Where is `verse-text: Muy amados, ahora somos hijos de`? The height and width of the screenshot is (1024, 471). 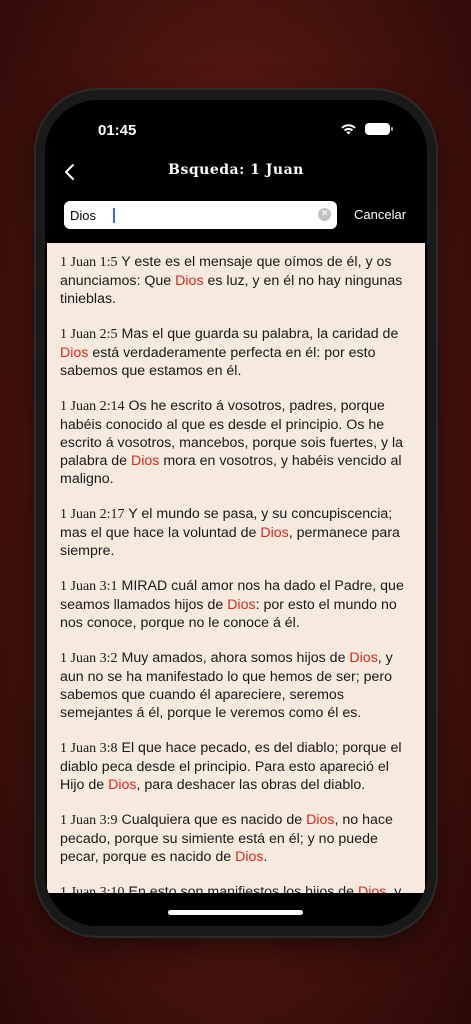
verse-text: Muy amados, ahora somos hijos de is located at coordinates (233, 658).